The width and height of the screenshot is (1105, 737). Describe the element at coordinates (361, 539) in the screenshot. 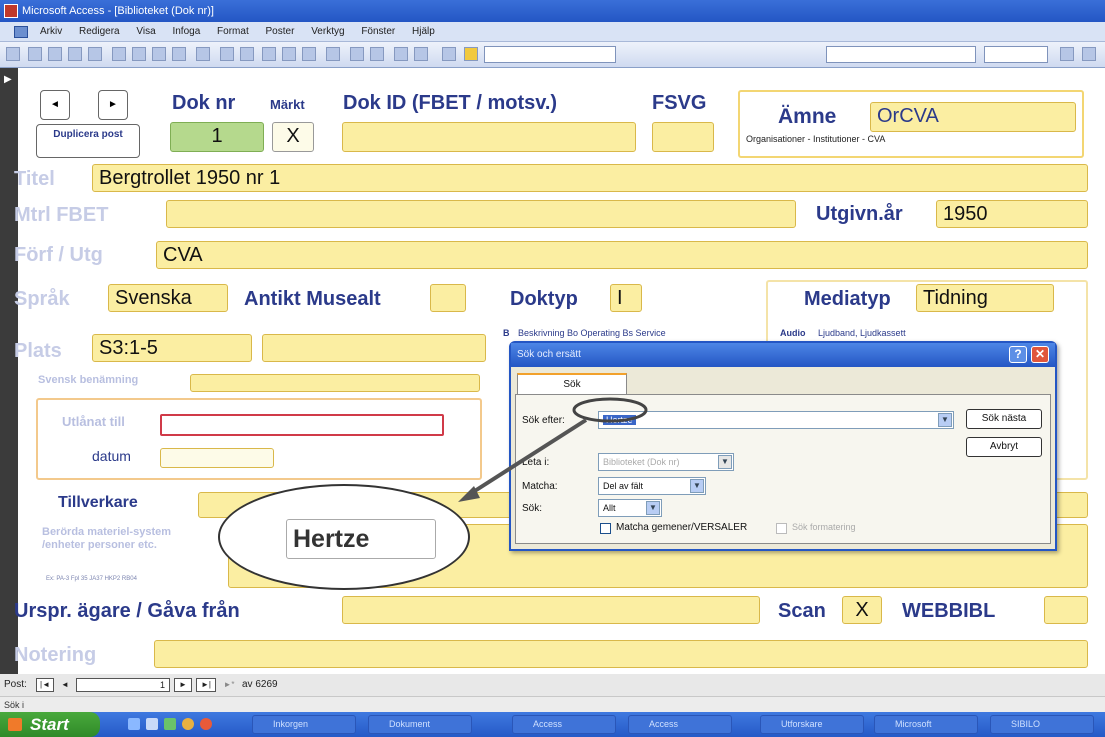

I see `callout-magnified-text: Hertze` at that location.